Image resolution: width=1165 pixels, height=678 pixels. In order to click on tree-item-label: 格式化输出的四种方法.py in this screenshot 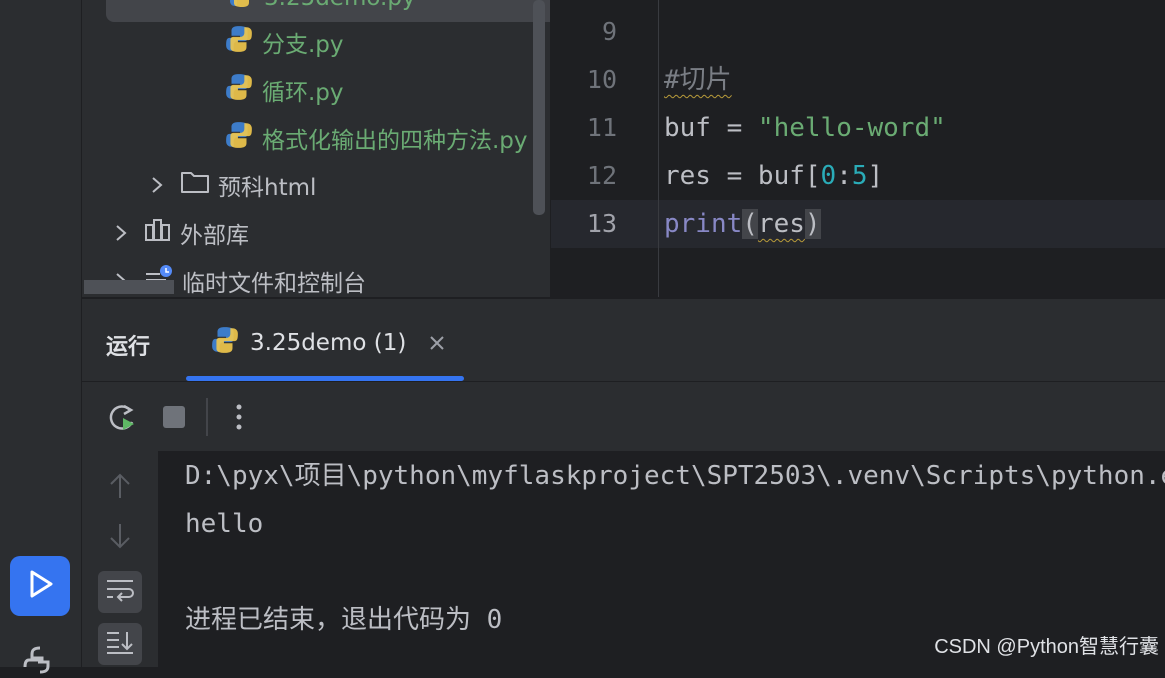, I will do `click(395, 141)`.